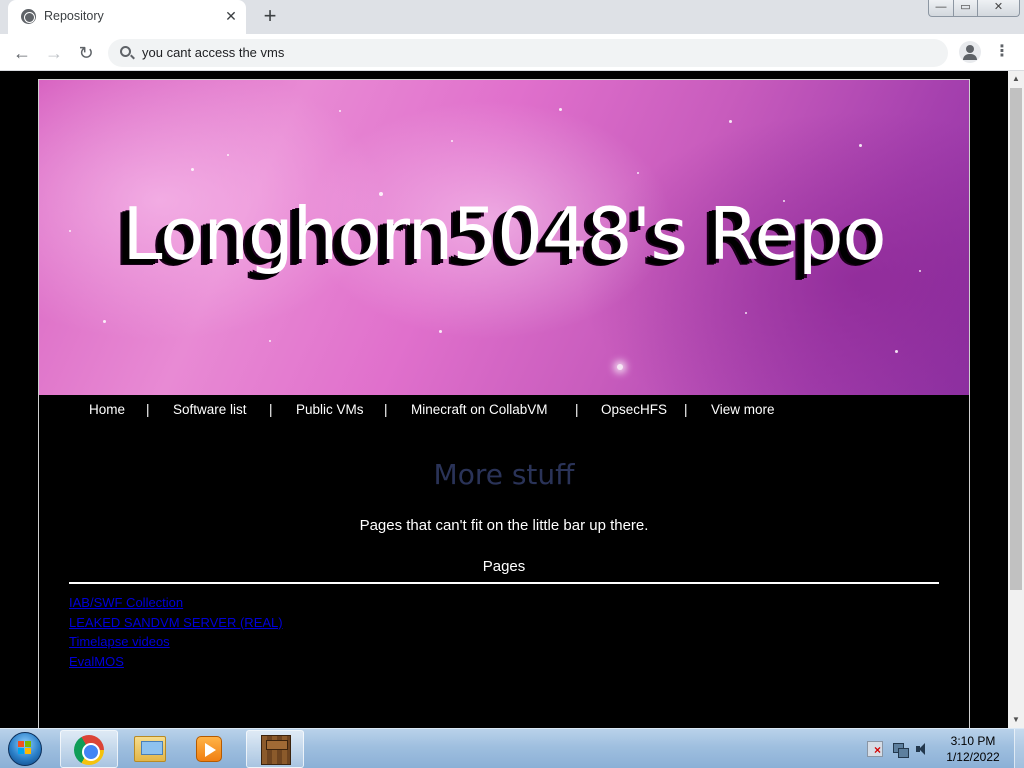  I want to click on back-button: ←, so click(22, 53).